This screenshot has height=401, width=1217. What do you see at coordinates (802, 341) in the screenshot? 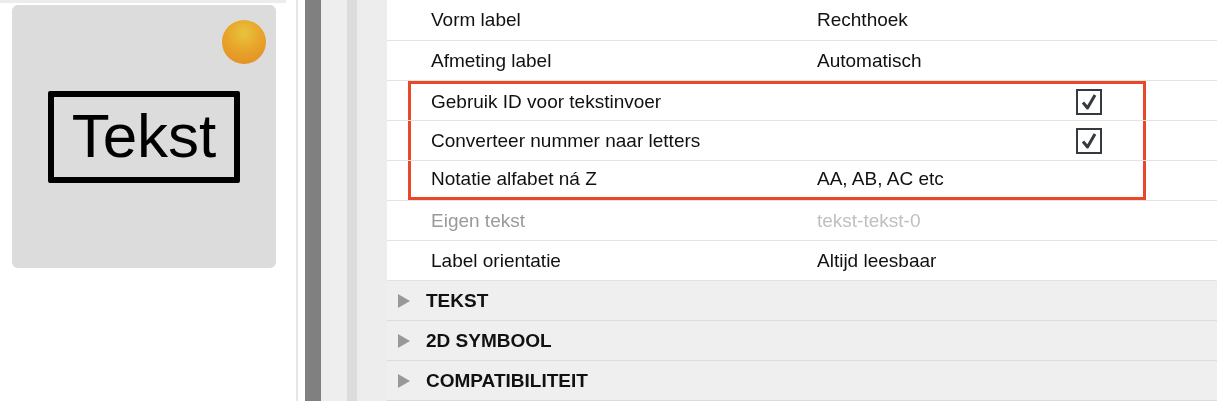
I see `section-header: 2D SYMBOOL` at bounding box center [802, 341].